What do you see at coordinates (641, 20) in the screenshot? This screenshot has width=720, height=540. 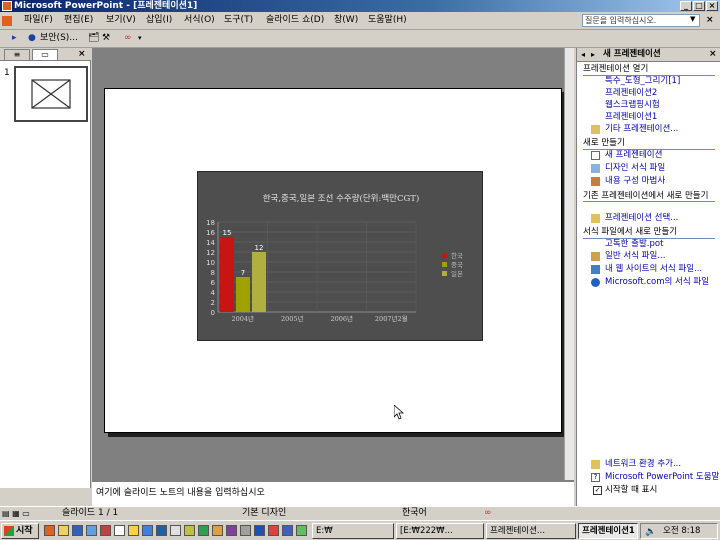 I see `help-search-input: 질문을 입력하십시오.` at bounding box center [641, 20].